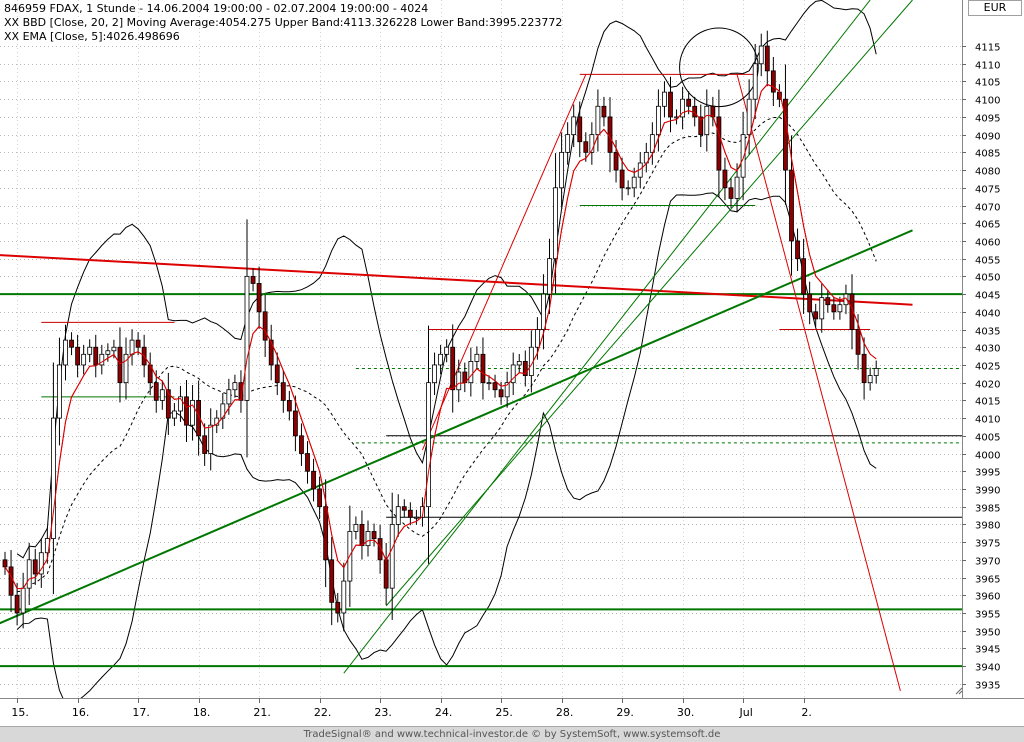 The width and height of the screenshot is (1024, 742). What do you see at coordinates (987, 66) in the screenshot?
I see `price-tick-label: 4110` at bounding box center [987, 66].